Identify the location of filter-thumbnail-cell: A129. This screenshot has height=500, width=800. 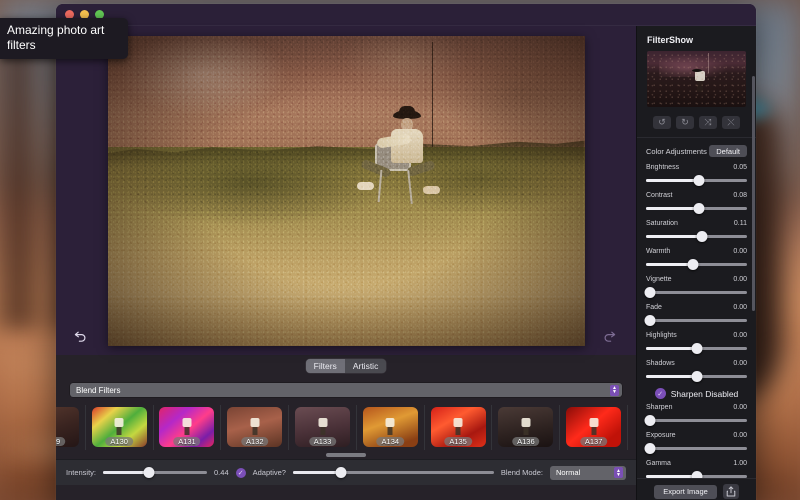
(71, 427).